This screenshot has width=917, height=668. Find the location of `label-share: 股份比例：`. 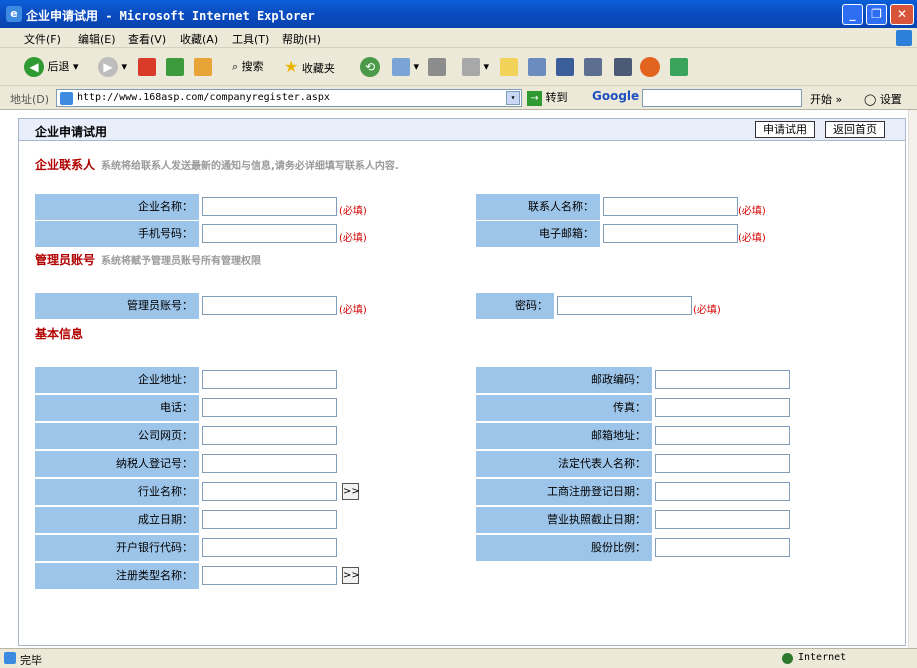

label-share: 股份比例： is located at coordinates (564, 548).